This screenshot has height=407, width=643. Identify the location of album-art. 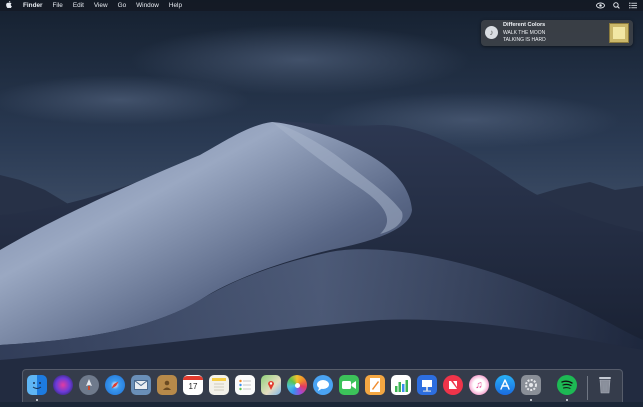
(619, 33).